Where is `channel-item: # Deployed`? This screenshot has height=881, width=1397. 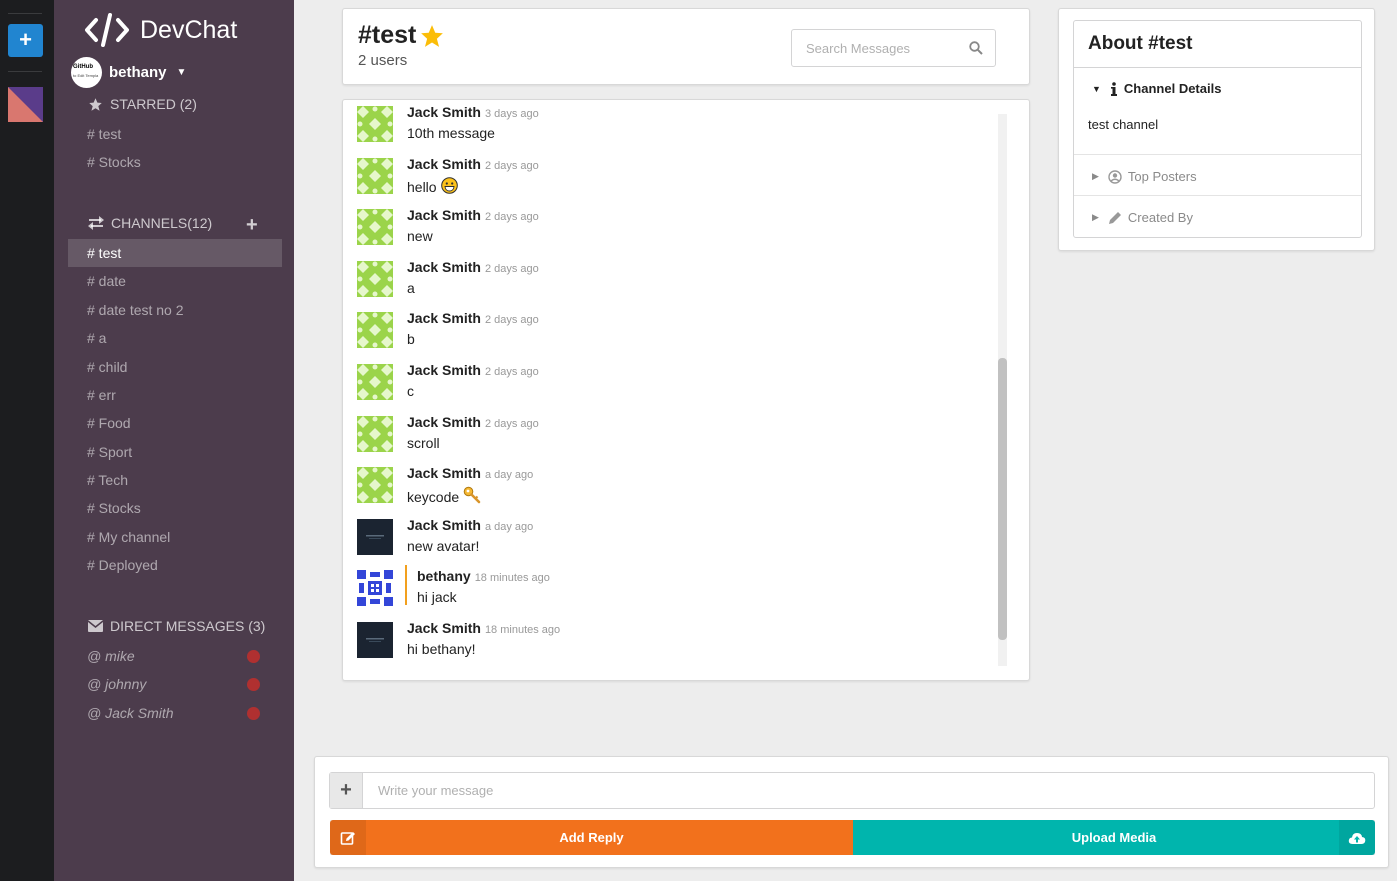 channel-item: # Deployed is located at coordinates (175, 565).